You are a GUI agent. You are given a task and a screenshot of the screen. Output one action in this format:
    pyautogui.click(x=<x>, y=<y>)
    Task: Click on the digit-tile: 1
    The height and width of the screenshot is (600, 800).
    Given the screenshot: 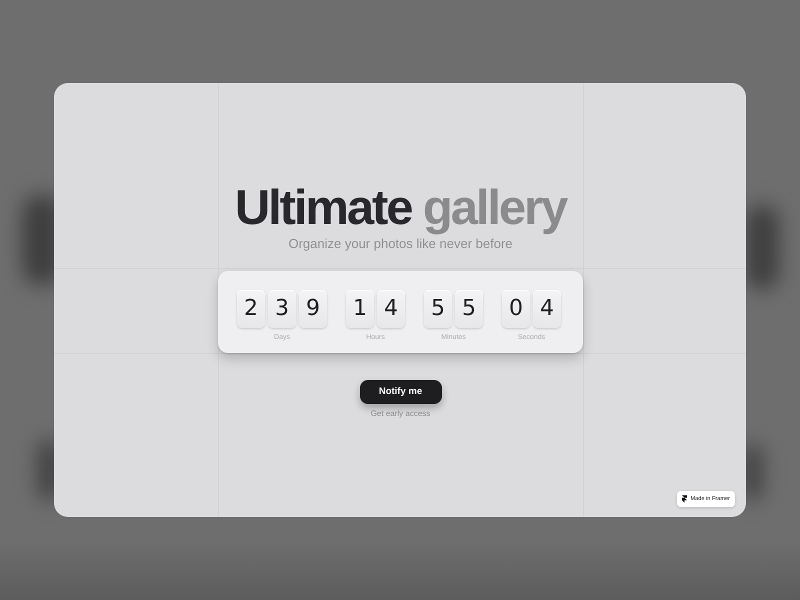 What is the action you would take?
    pyautogui.click(x=360, y=309)
    